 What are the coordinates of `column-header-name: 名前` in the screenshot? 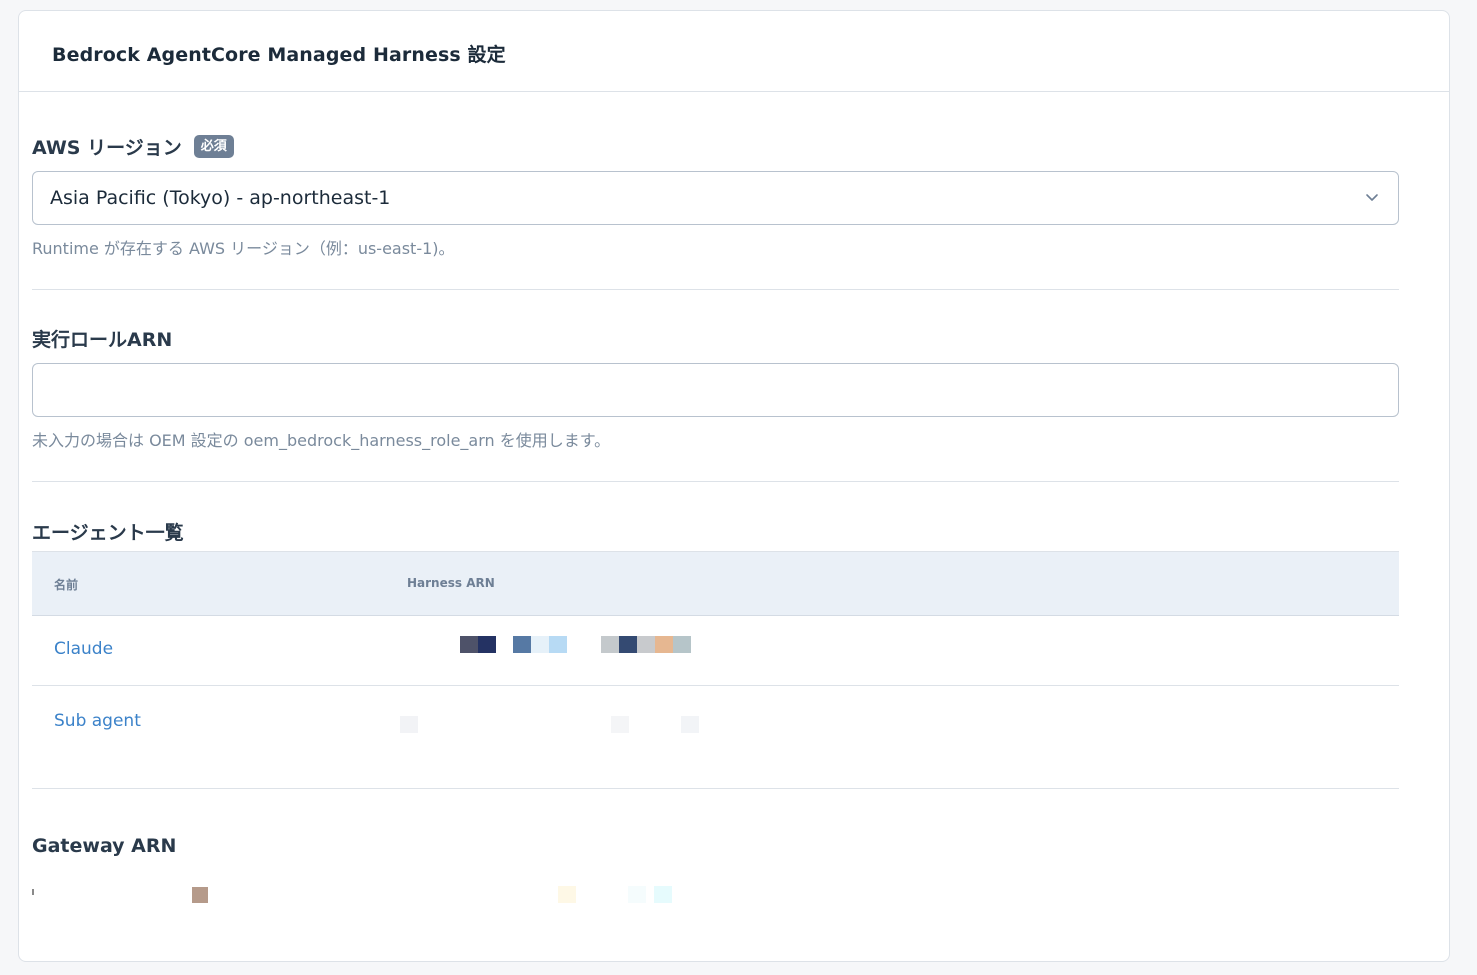 It's located at (66, 585).